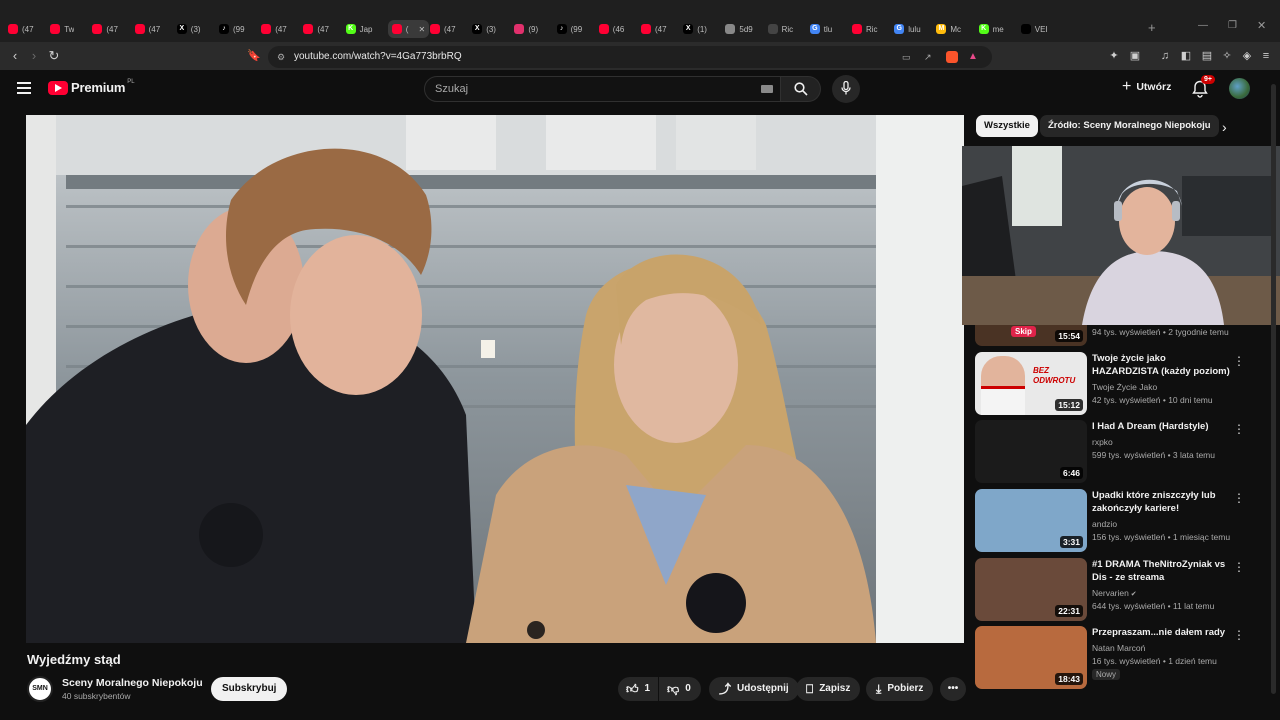 The width and height of the screenshot is (1280, 720). Describe the element at coordinates (1247, 56) in the screenshot. I see `vpn-icon: ◈` at that location.